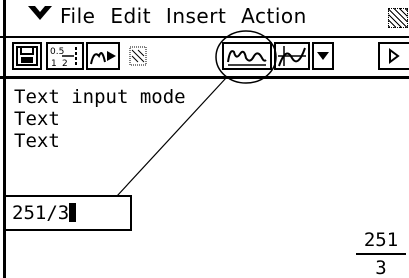 Image resolution: width=409 pixels, height=278 pixels. What do you see at coordinates (73, 212) in the screenshot?
I see `text-cursor` at bounding box center [73, 212].